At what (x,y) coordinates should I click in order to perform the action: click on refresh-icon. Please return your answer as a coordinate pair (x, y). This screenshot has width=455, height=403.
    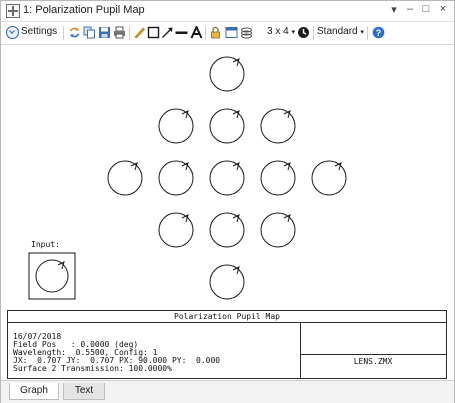
    Looking at the image, I should click on (74, 32).